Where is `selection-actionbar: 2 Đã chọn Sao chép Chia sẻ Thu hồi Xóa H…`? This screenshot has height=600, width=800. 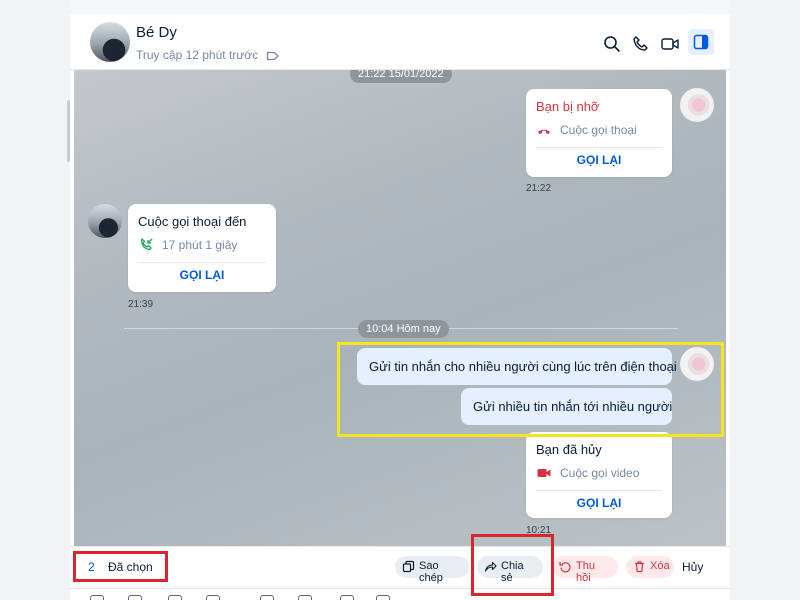
selection-actionbar: 2 Đã chọn Sao chép Chia sẻ Thu hồi Xóa H… is located at coordinates (400, 567).